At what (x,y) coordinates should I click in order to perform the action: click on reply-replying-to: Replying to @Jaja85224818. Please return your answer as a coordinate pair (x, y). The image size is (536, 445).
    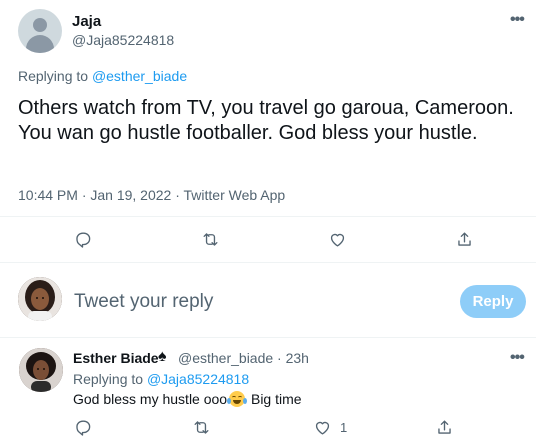
    Looking at the image, I should click on (161, 379).